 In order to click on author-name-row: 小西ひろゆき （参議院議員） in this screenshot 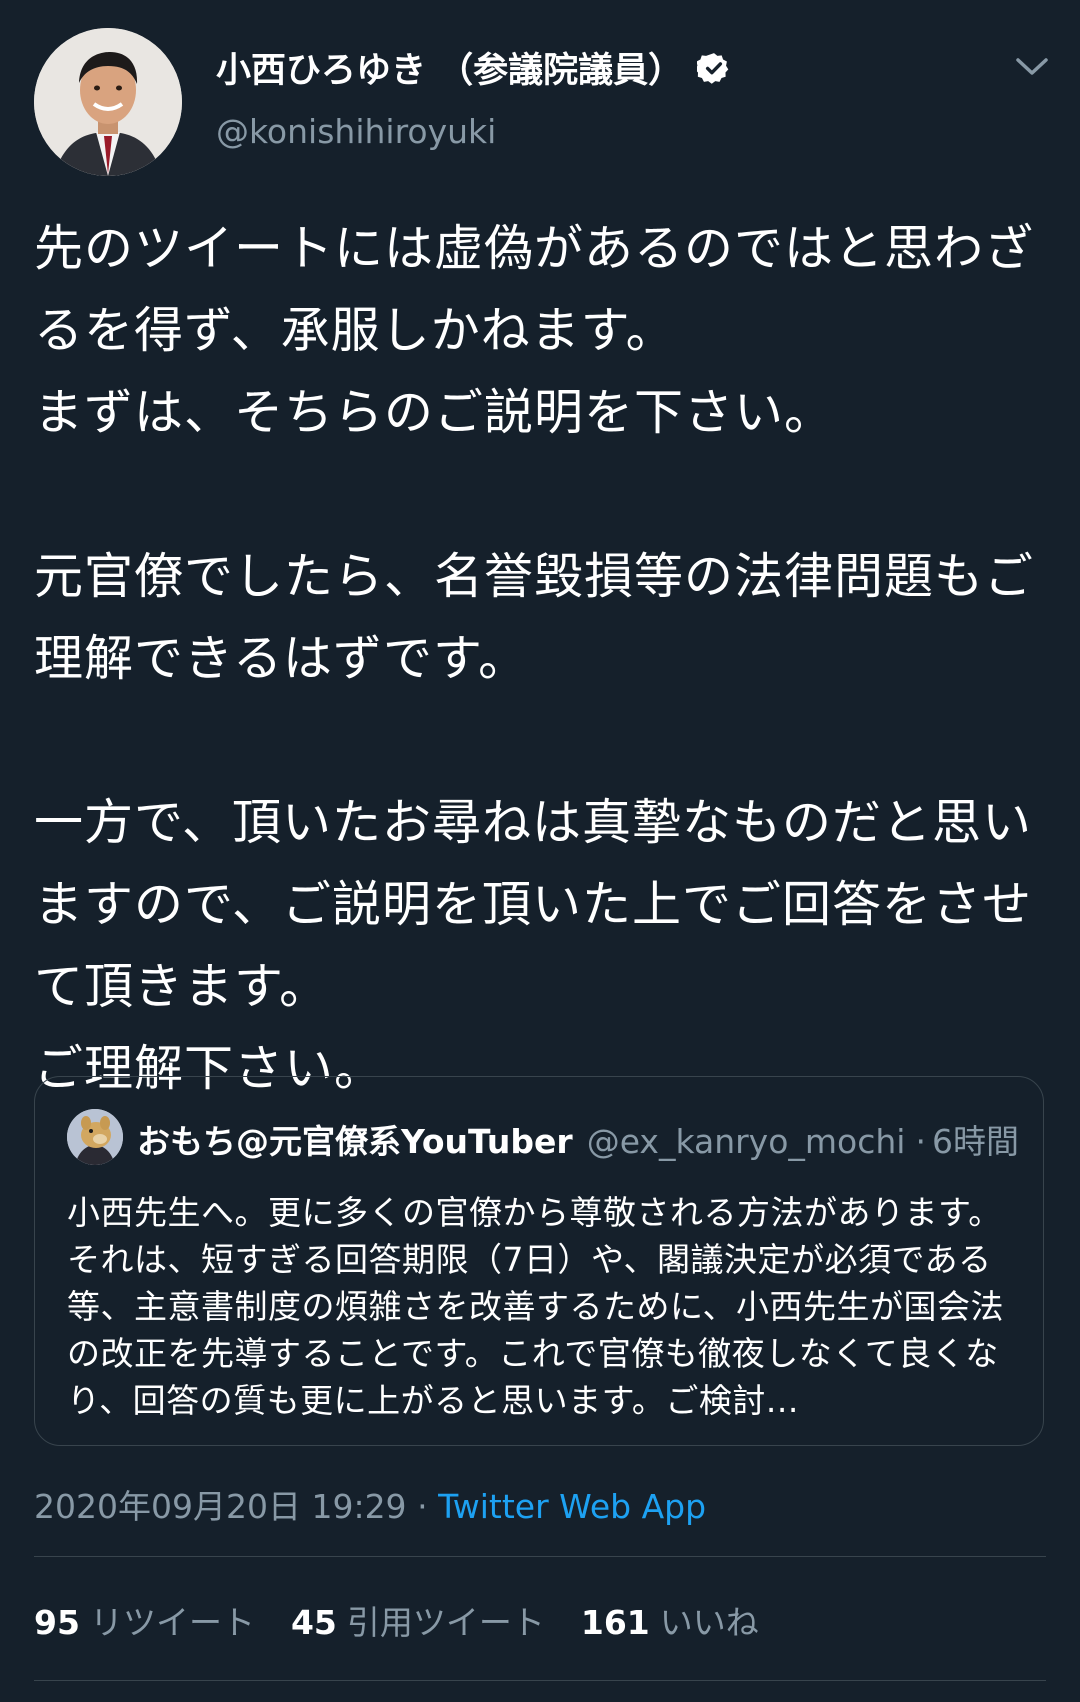, I will do `click(473, 67)`.